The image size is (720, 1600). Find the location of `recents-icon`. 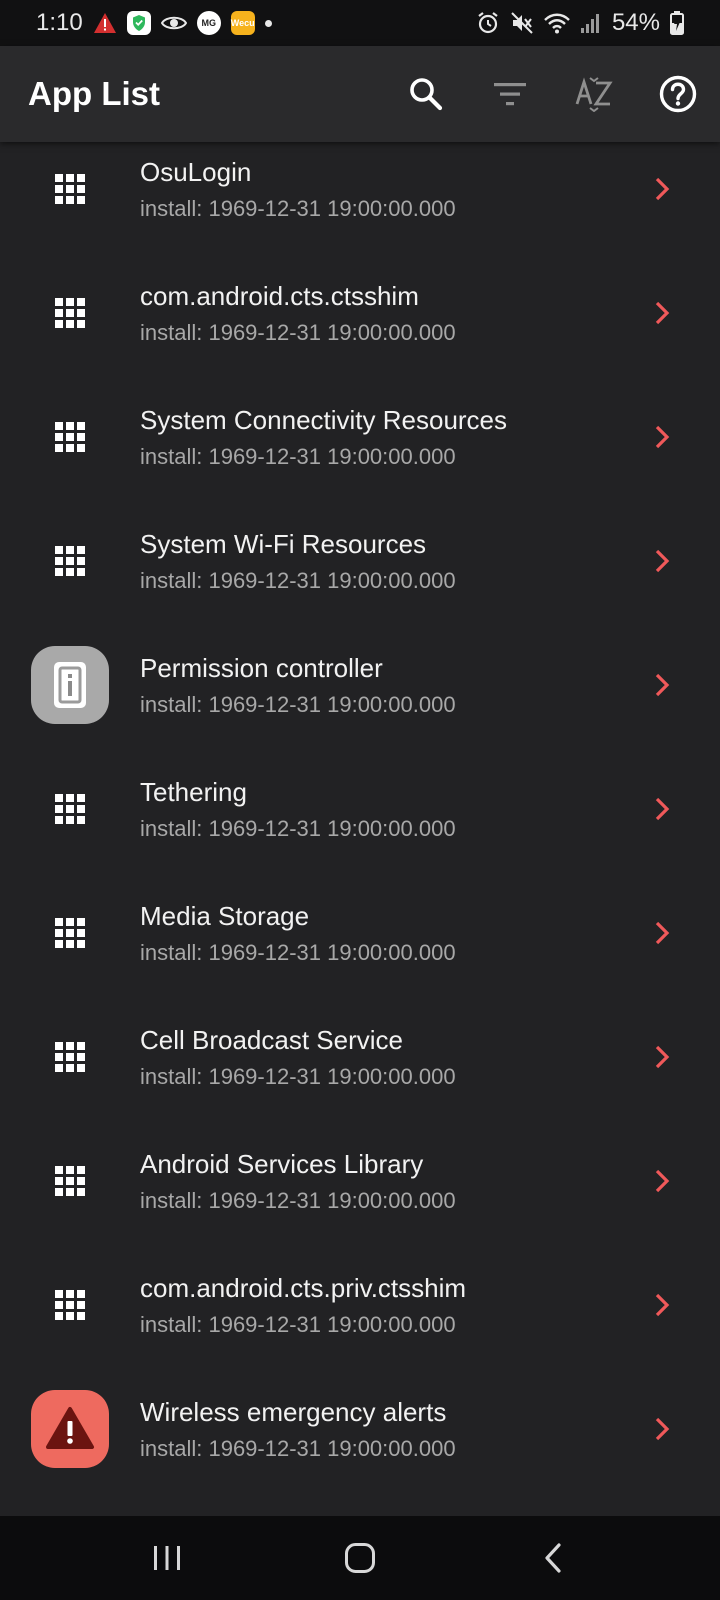

recents-icon is located at coordinates (166, 1558).